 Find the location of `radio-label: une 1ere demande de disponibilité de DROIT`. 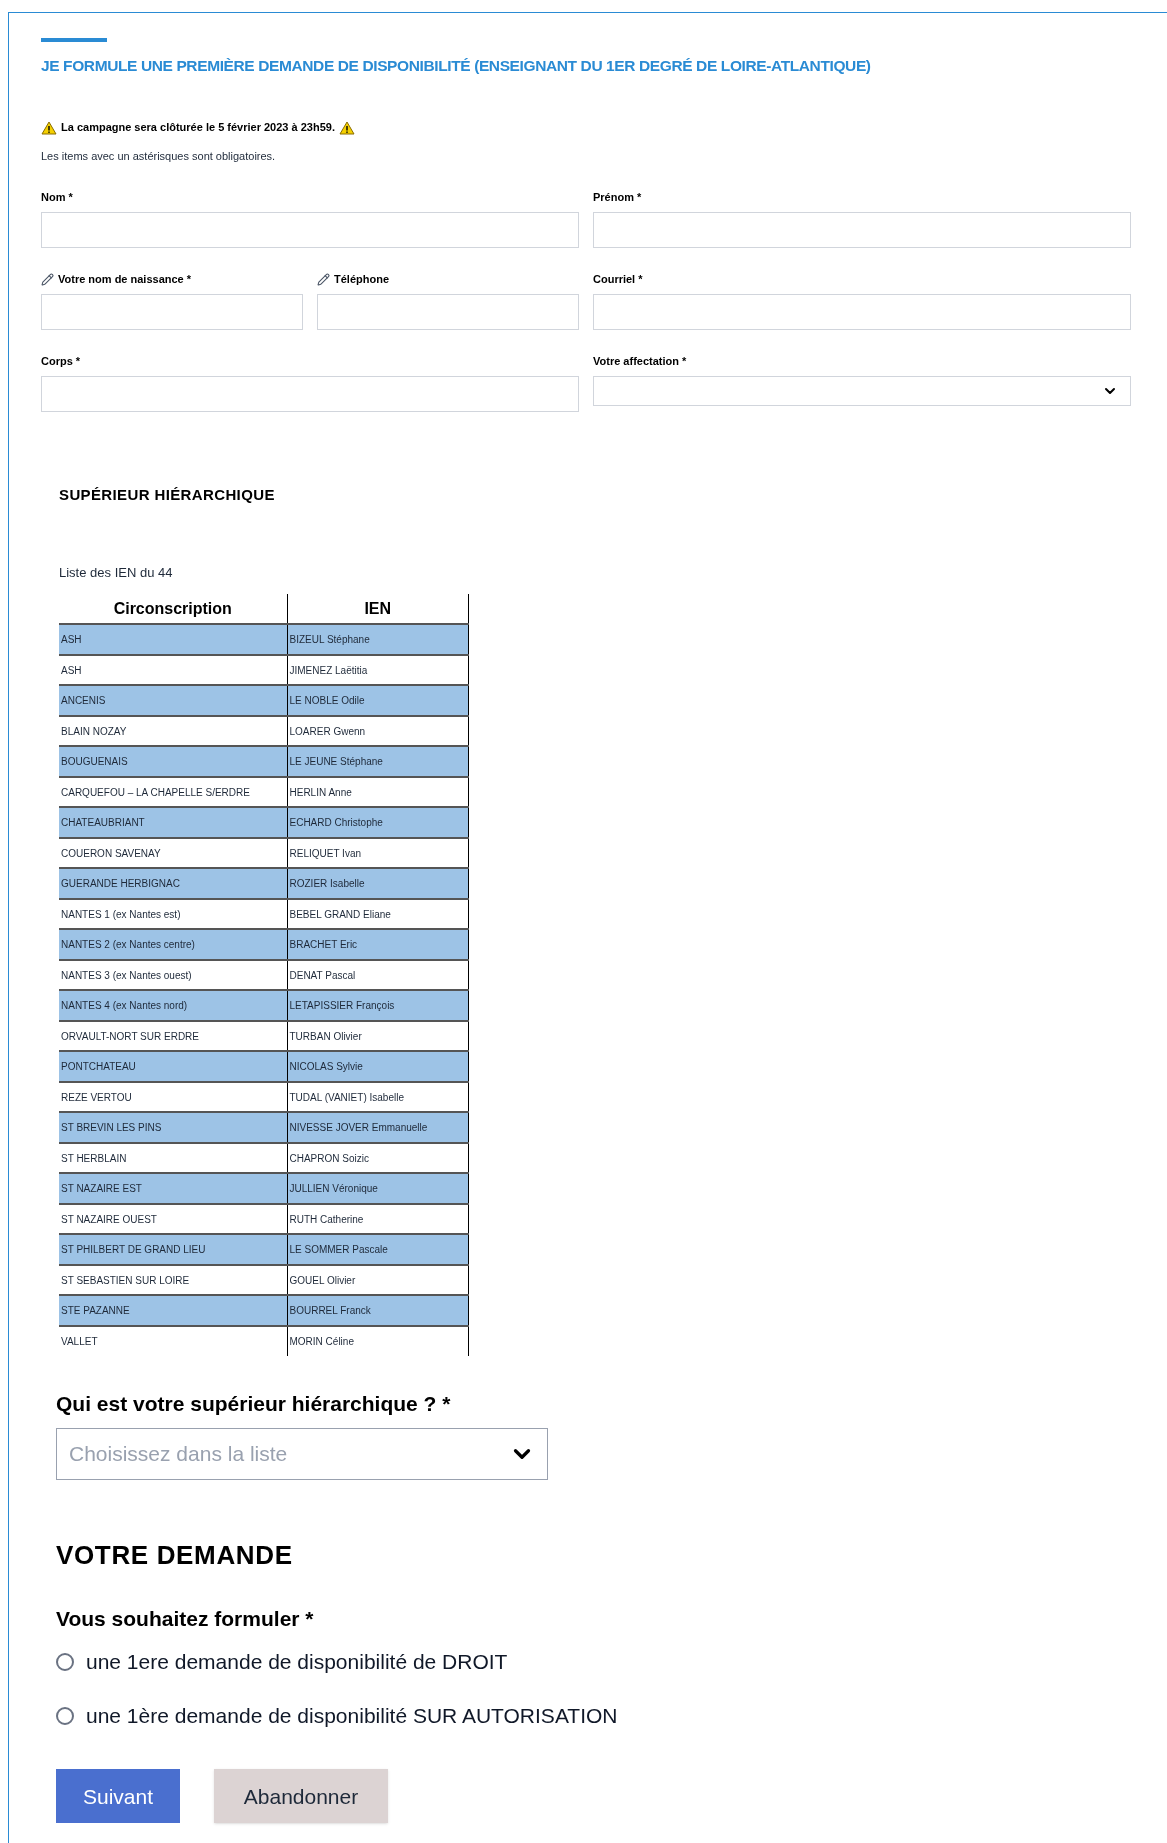

radio-label: une 1ere demande de disponibilité de DROIT is located at coordinates (297, 1662).